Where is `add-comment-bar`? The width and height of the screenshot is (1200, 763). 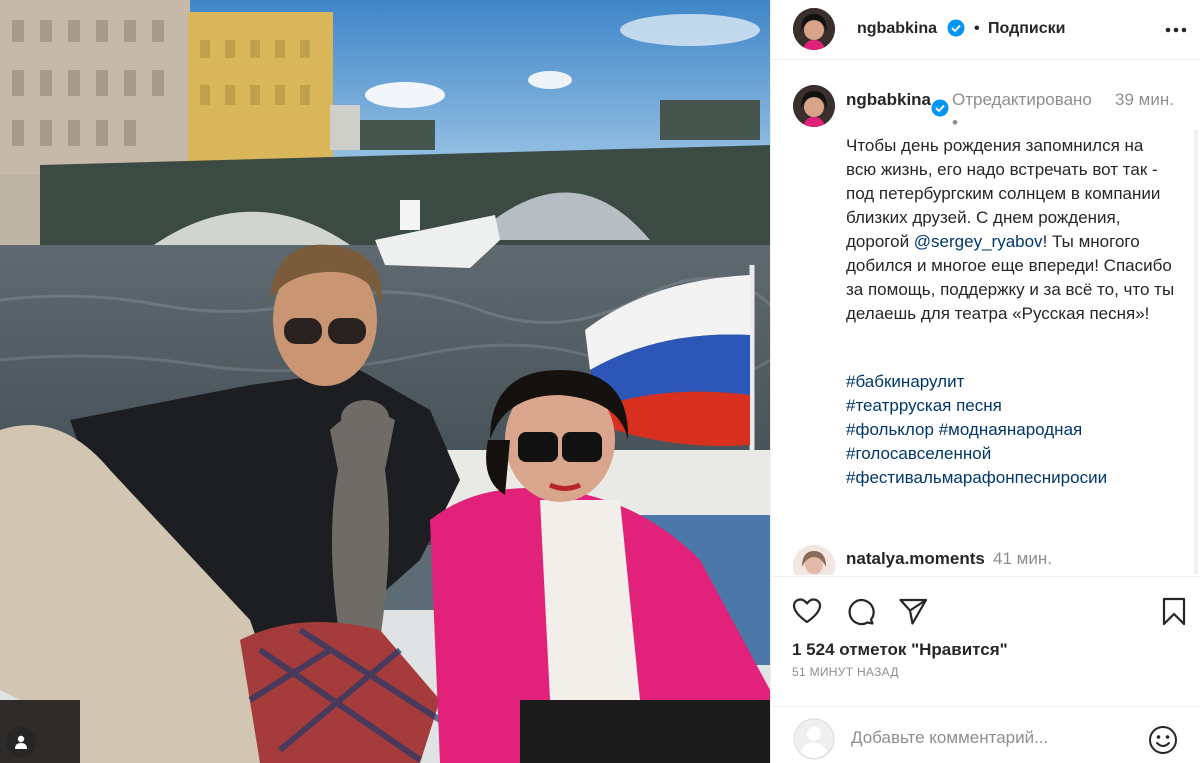 add-comment-bar is located at coordinates (985, 734).